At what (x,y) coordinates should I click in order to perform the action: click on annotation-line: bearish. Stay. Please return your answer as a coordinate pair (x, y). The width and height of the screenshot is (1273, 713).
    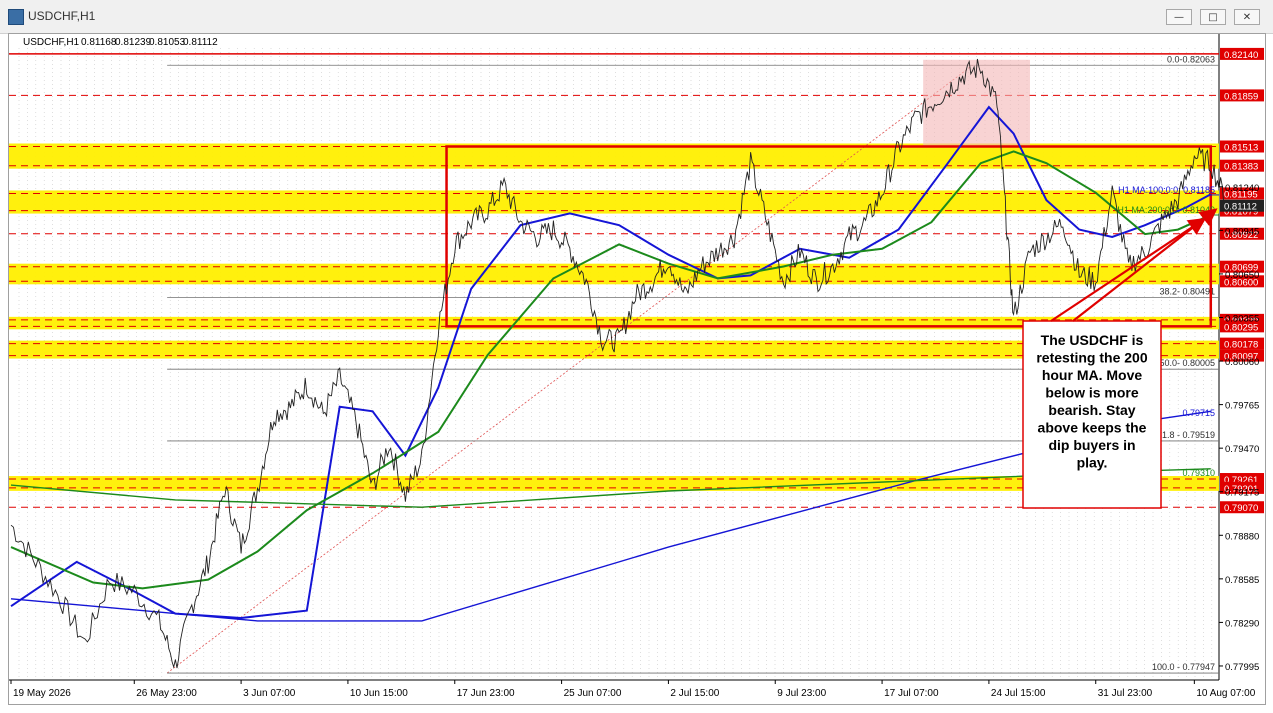
    Looking at the image, I should click on (1091, 410).